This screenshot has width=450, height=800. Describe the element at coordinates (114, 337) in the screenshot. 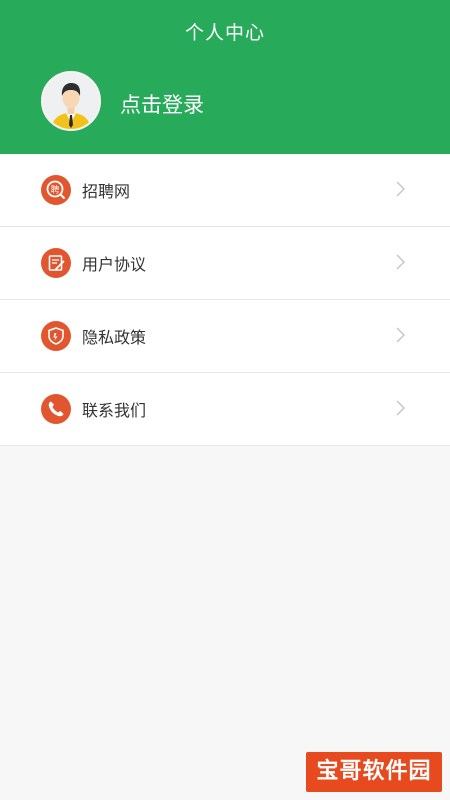

I see `menu-item-label: 隐私政策` at that location.